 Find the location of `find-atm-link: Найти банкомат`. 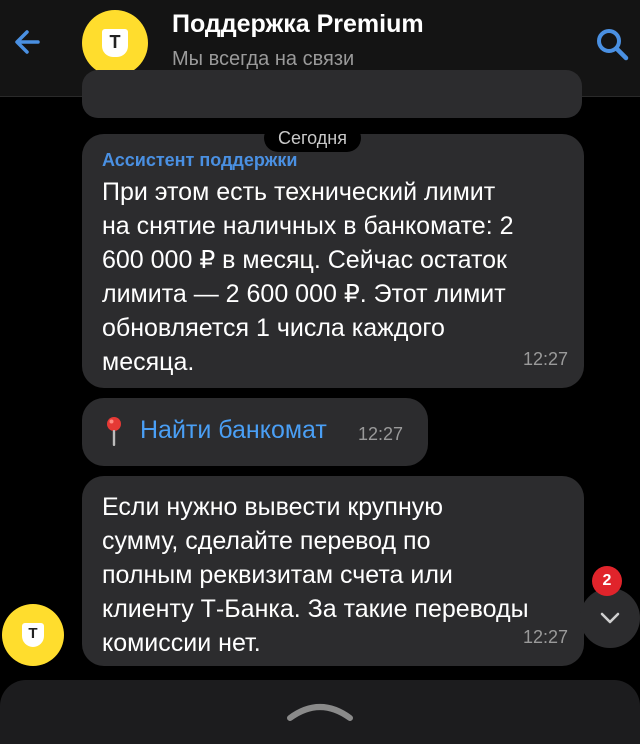

find-atm-link: Найти банкомат is located at coordinates (233, 430).